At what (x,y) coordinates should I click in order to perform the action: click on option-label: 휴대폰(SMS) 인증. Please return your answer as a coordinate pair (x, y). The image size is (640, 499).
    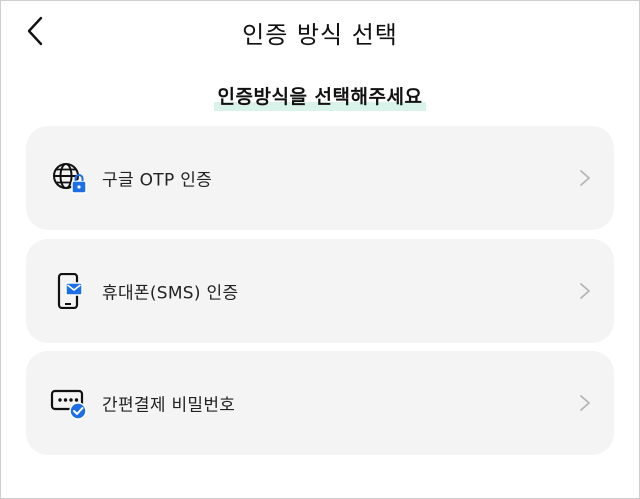
    Looking at the image, I should click on (170, 293).